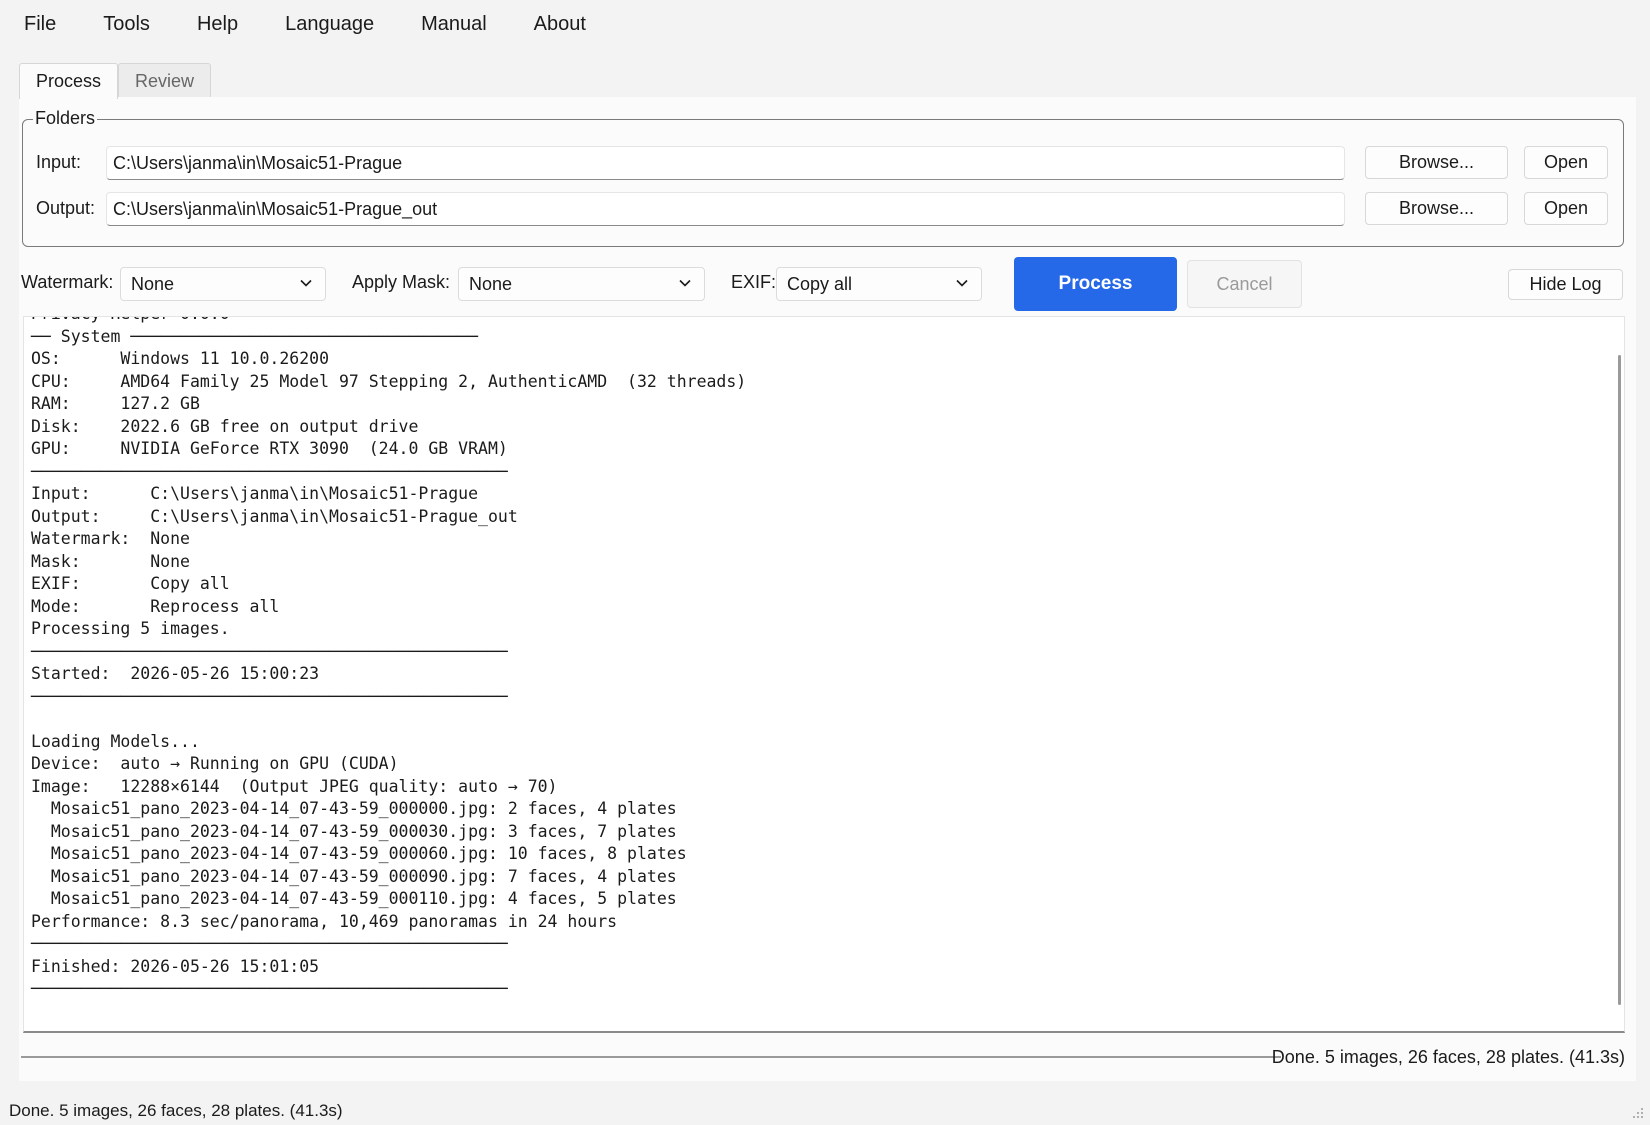  Describe the element at coordinates (825, 24) in the screenshot. I see `menu-bar: File Tools Help Language Manual About` at that location.